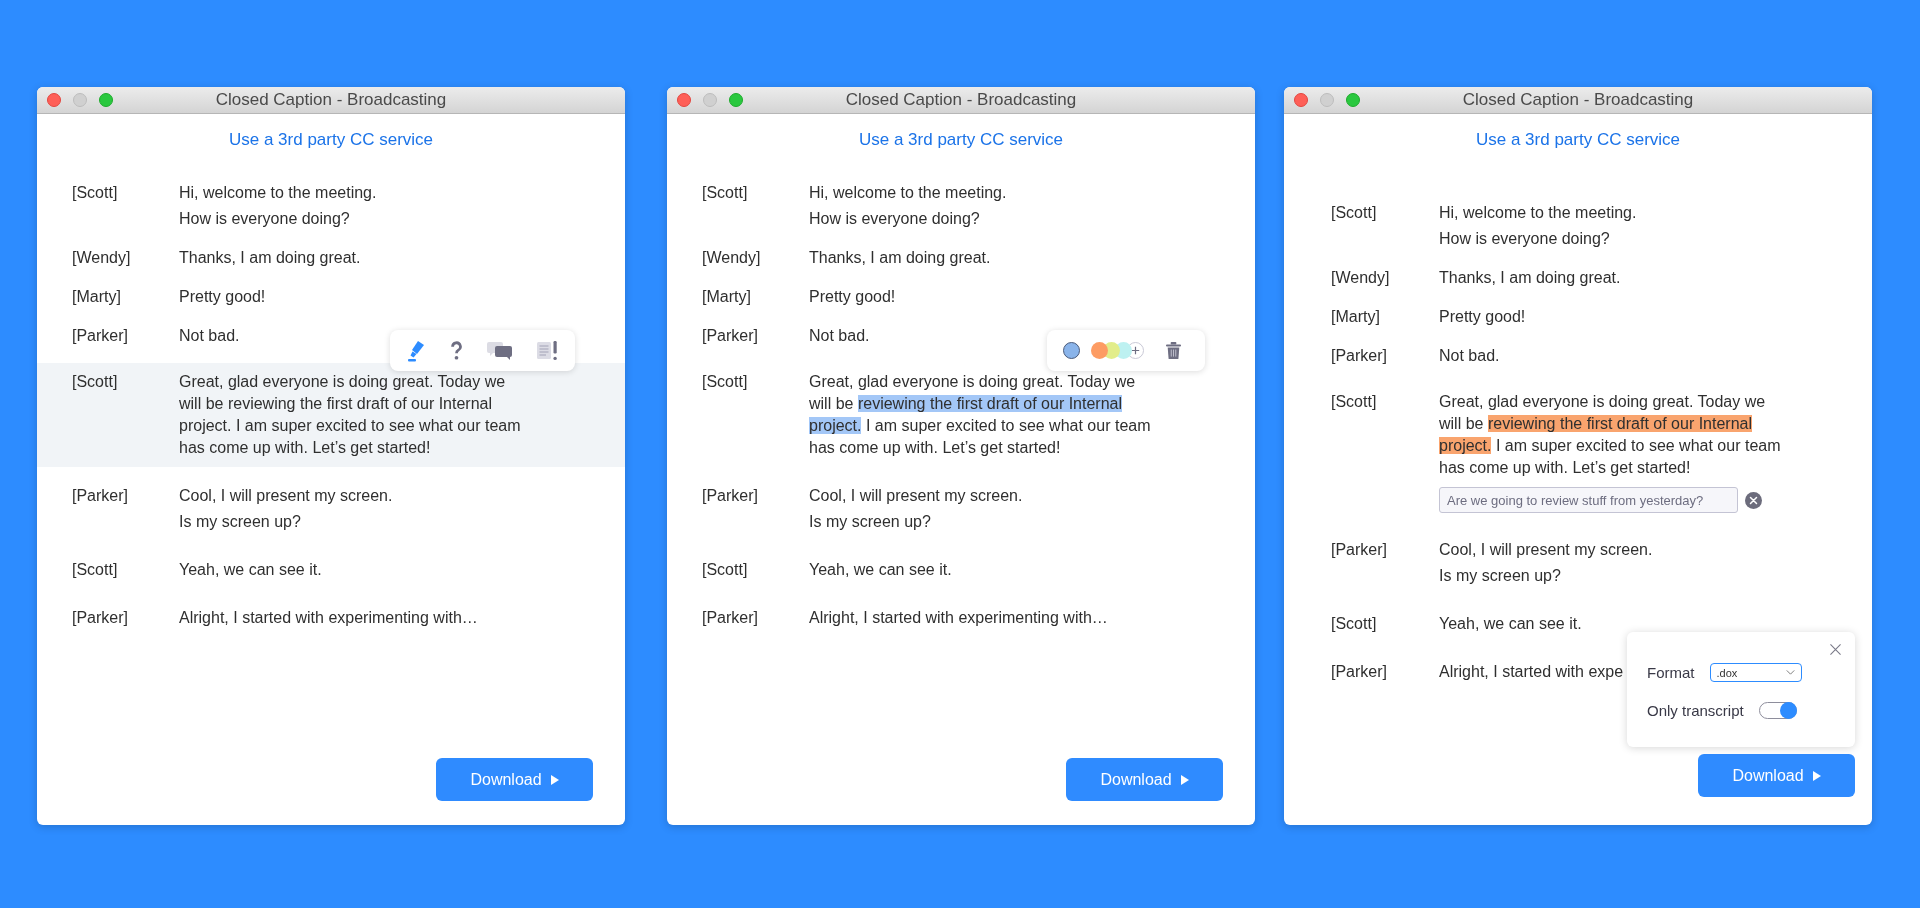 Image resolution: width=1920 pixels, height=908 pixels. Describe the element at coordinates (1135, 350) in the screenshot. I see `plus-icon` at that location.